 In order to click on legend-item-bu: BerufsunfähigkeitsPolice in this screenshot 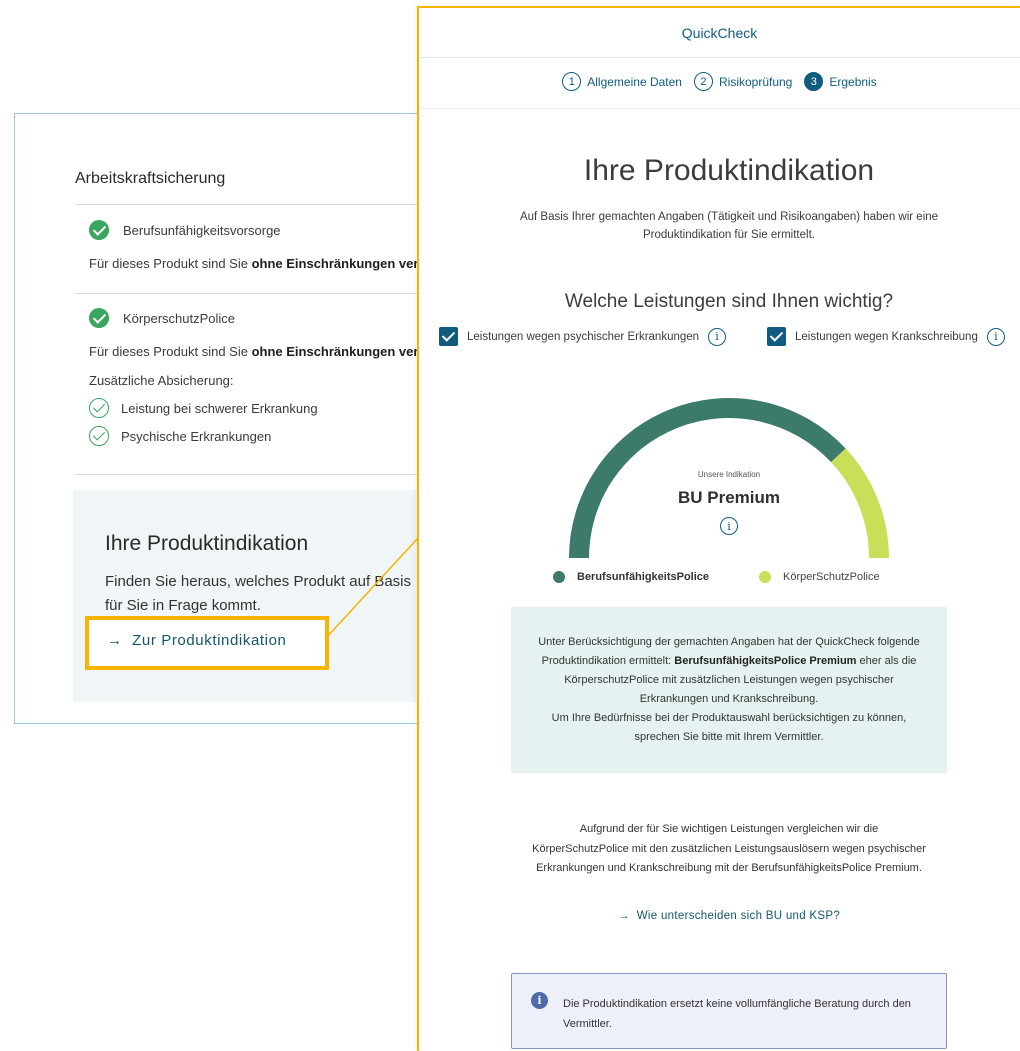, I will do `click(631, 577)`.